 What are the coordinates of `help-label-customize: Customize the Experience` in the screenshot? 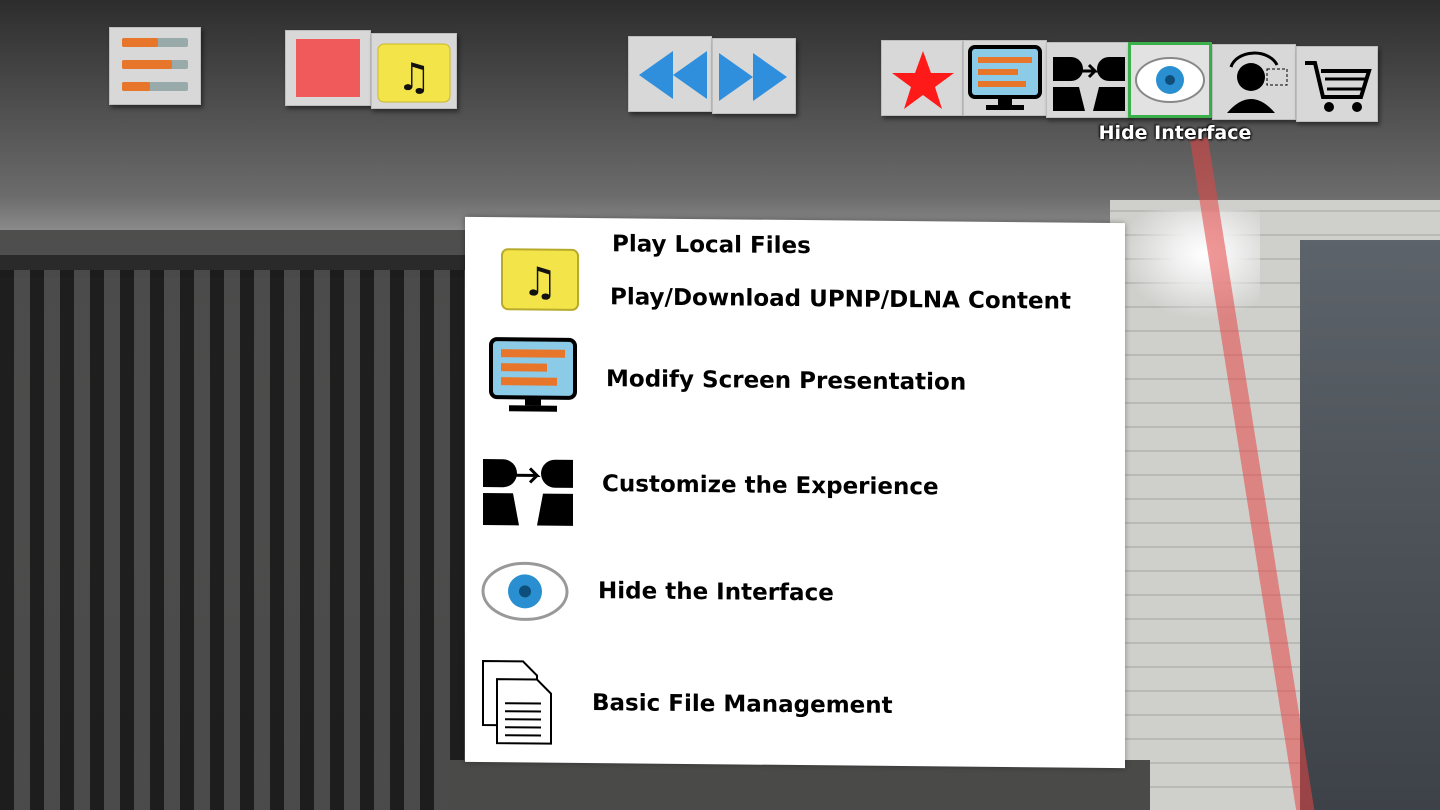 It's located at (770, 486).